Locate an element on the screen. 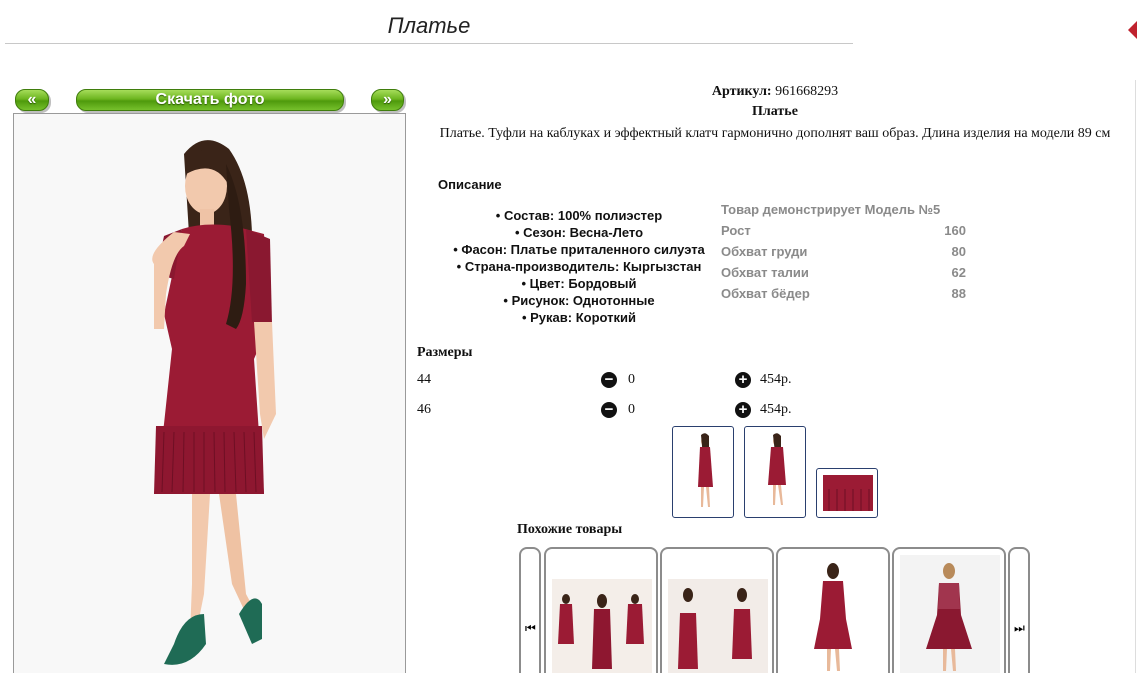 This screenshot has width=1137, height=673. sku-value: 961668293 is located at coordinates (807, 91).